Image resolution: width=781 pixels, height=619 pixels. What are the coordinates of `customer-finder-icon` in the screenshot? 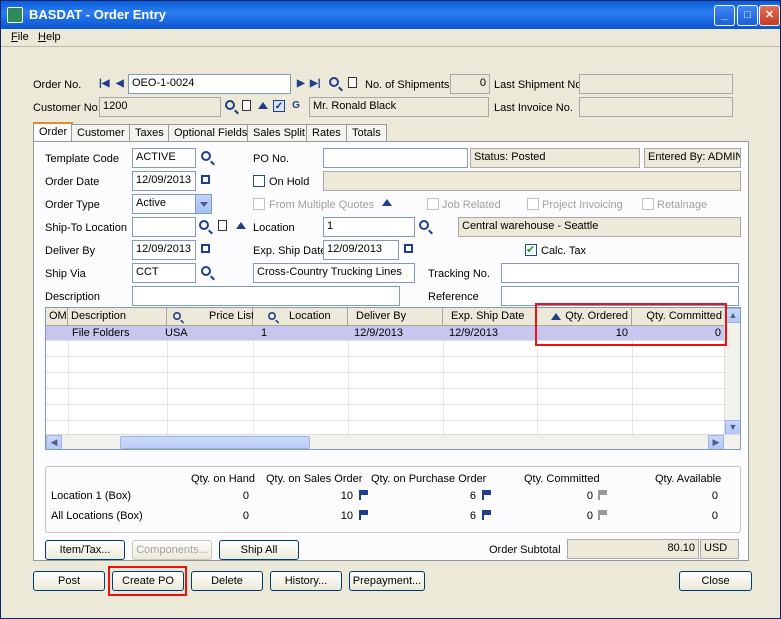 It's located at (230, 105).